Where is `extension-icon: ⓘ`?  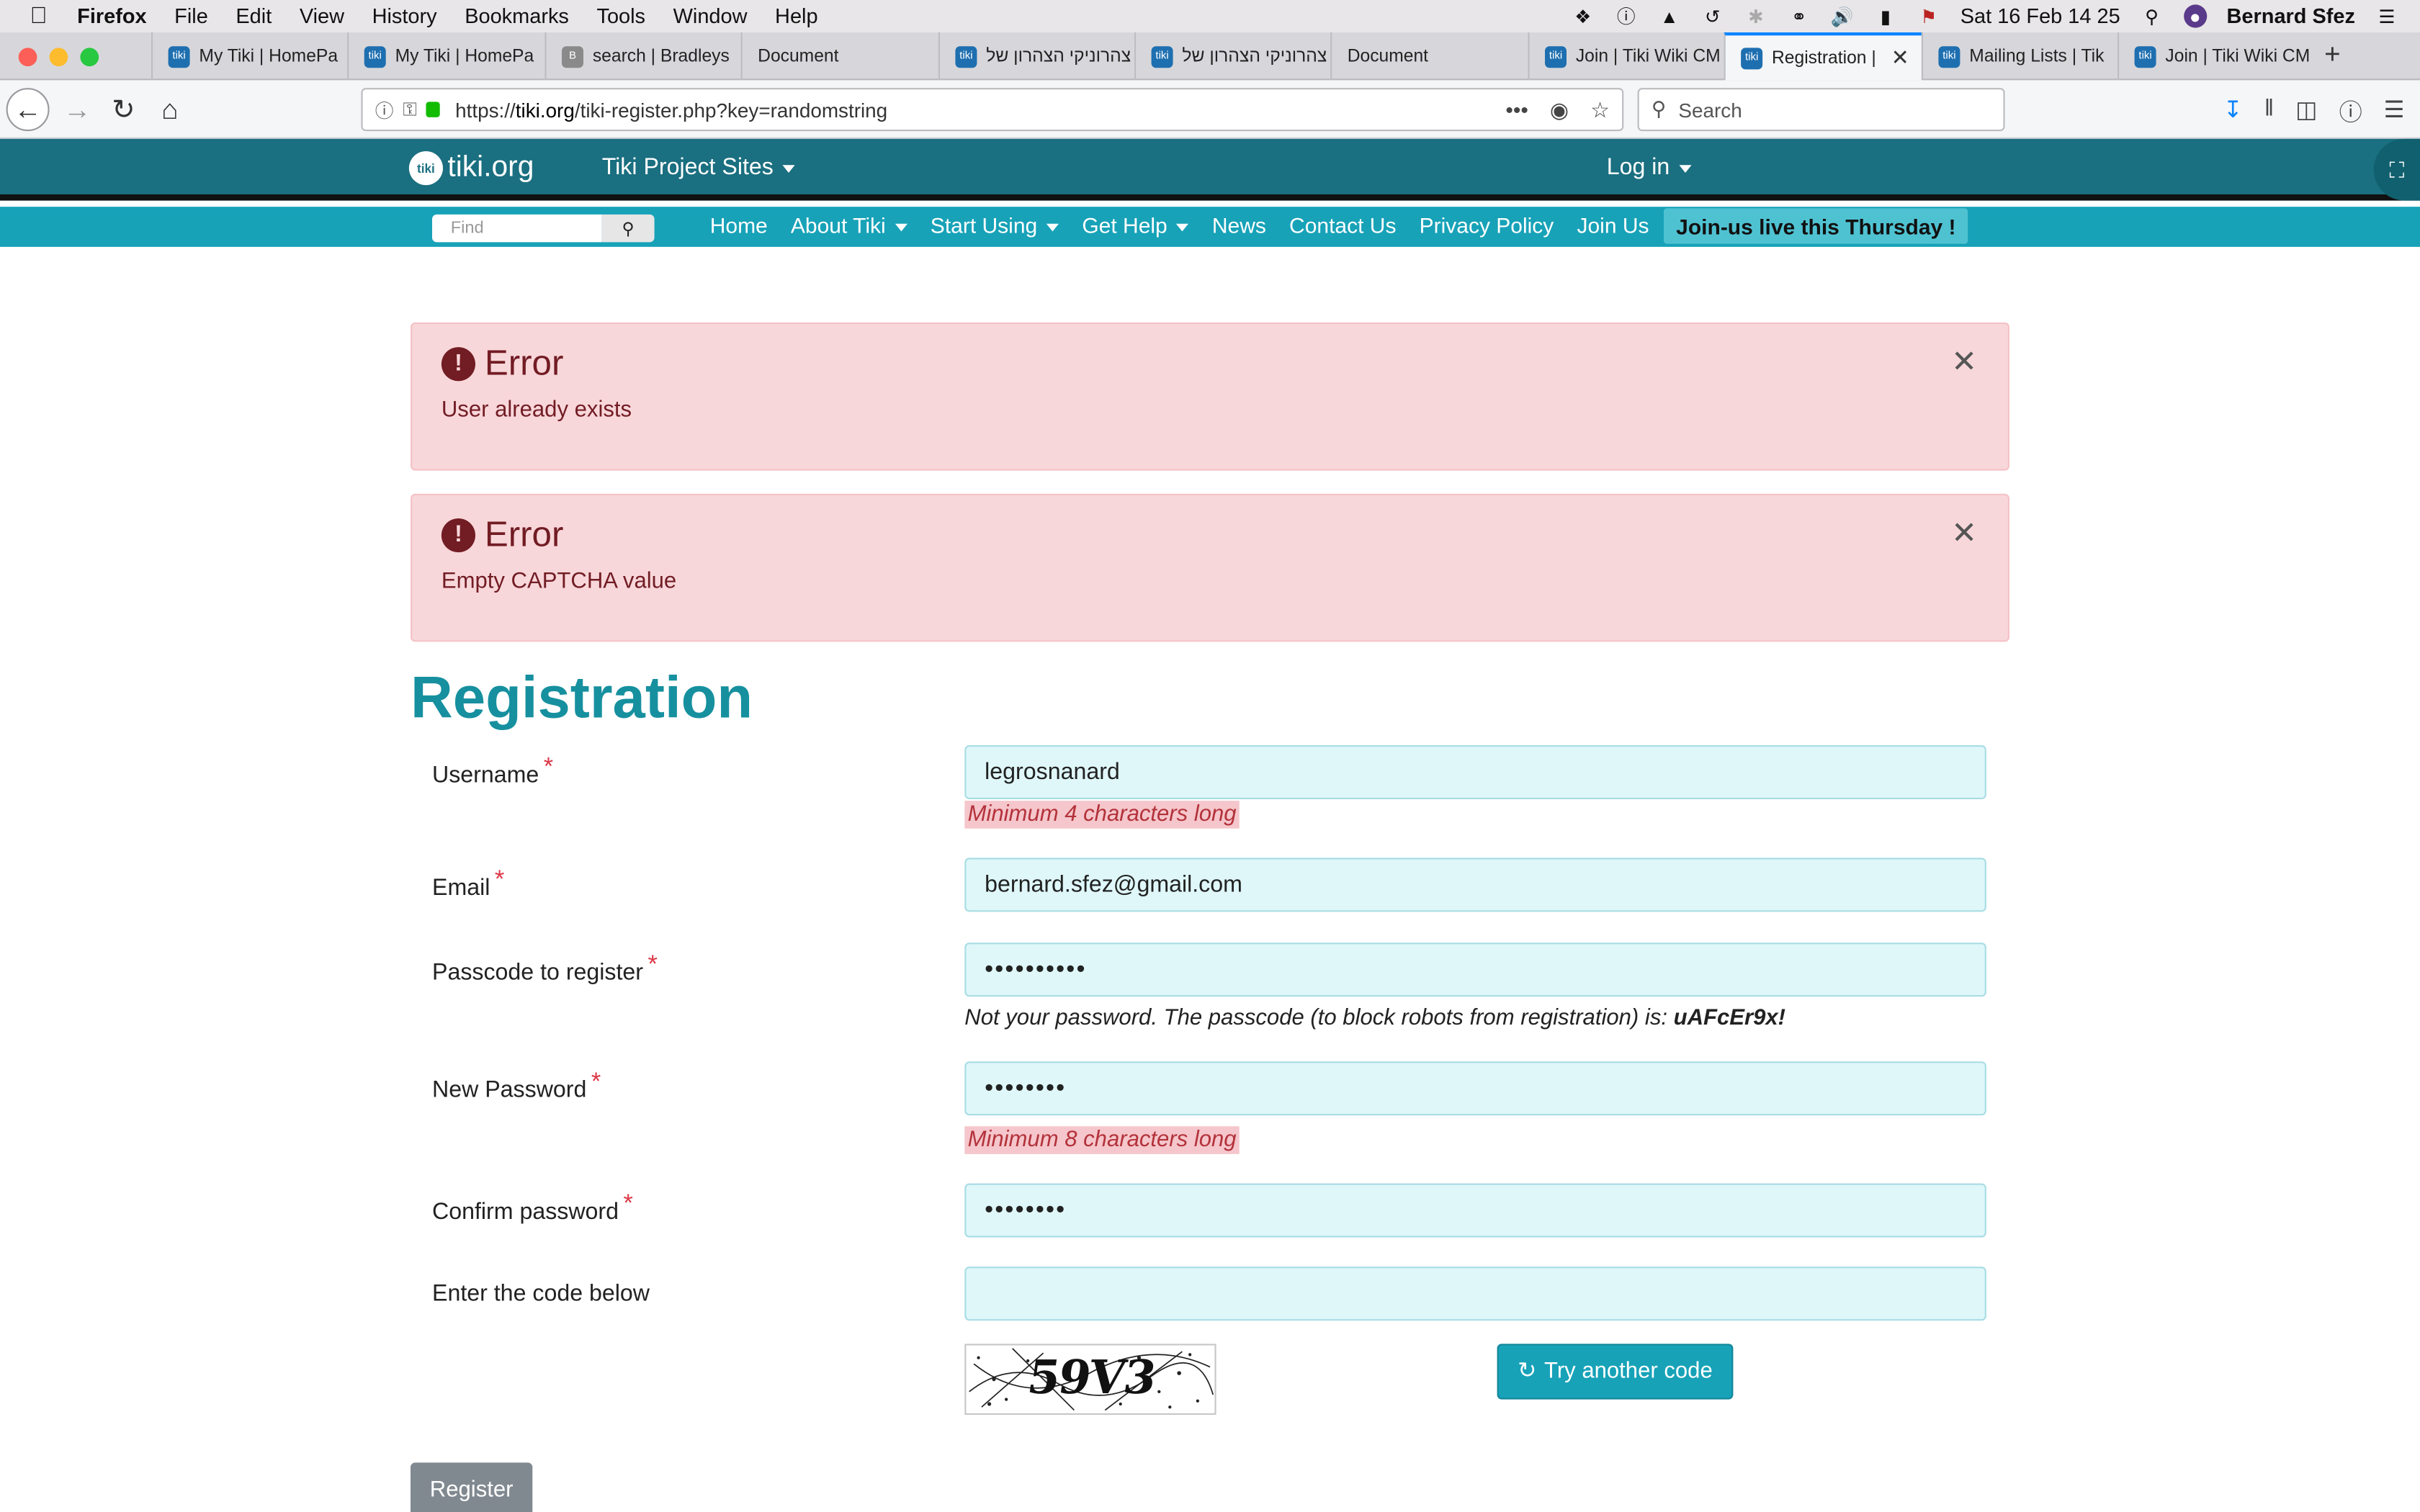
extension-icon: ⓘ is located at coordinates (2350, 112).